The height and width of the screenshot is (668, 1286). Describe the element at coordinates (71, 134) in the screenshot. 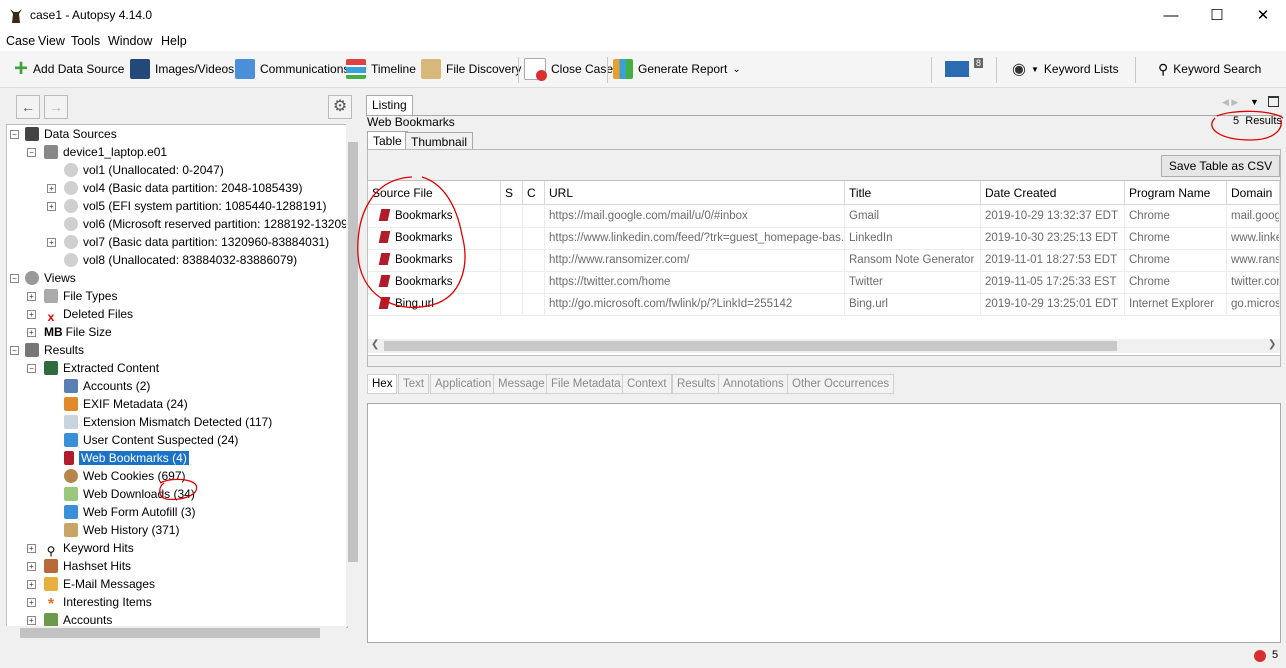

I see `tree-data-sources: Data Sources` at that location.